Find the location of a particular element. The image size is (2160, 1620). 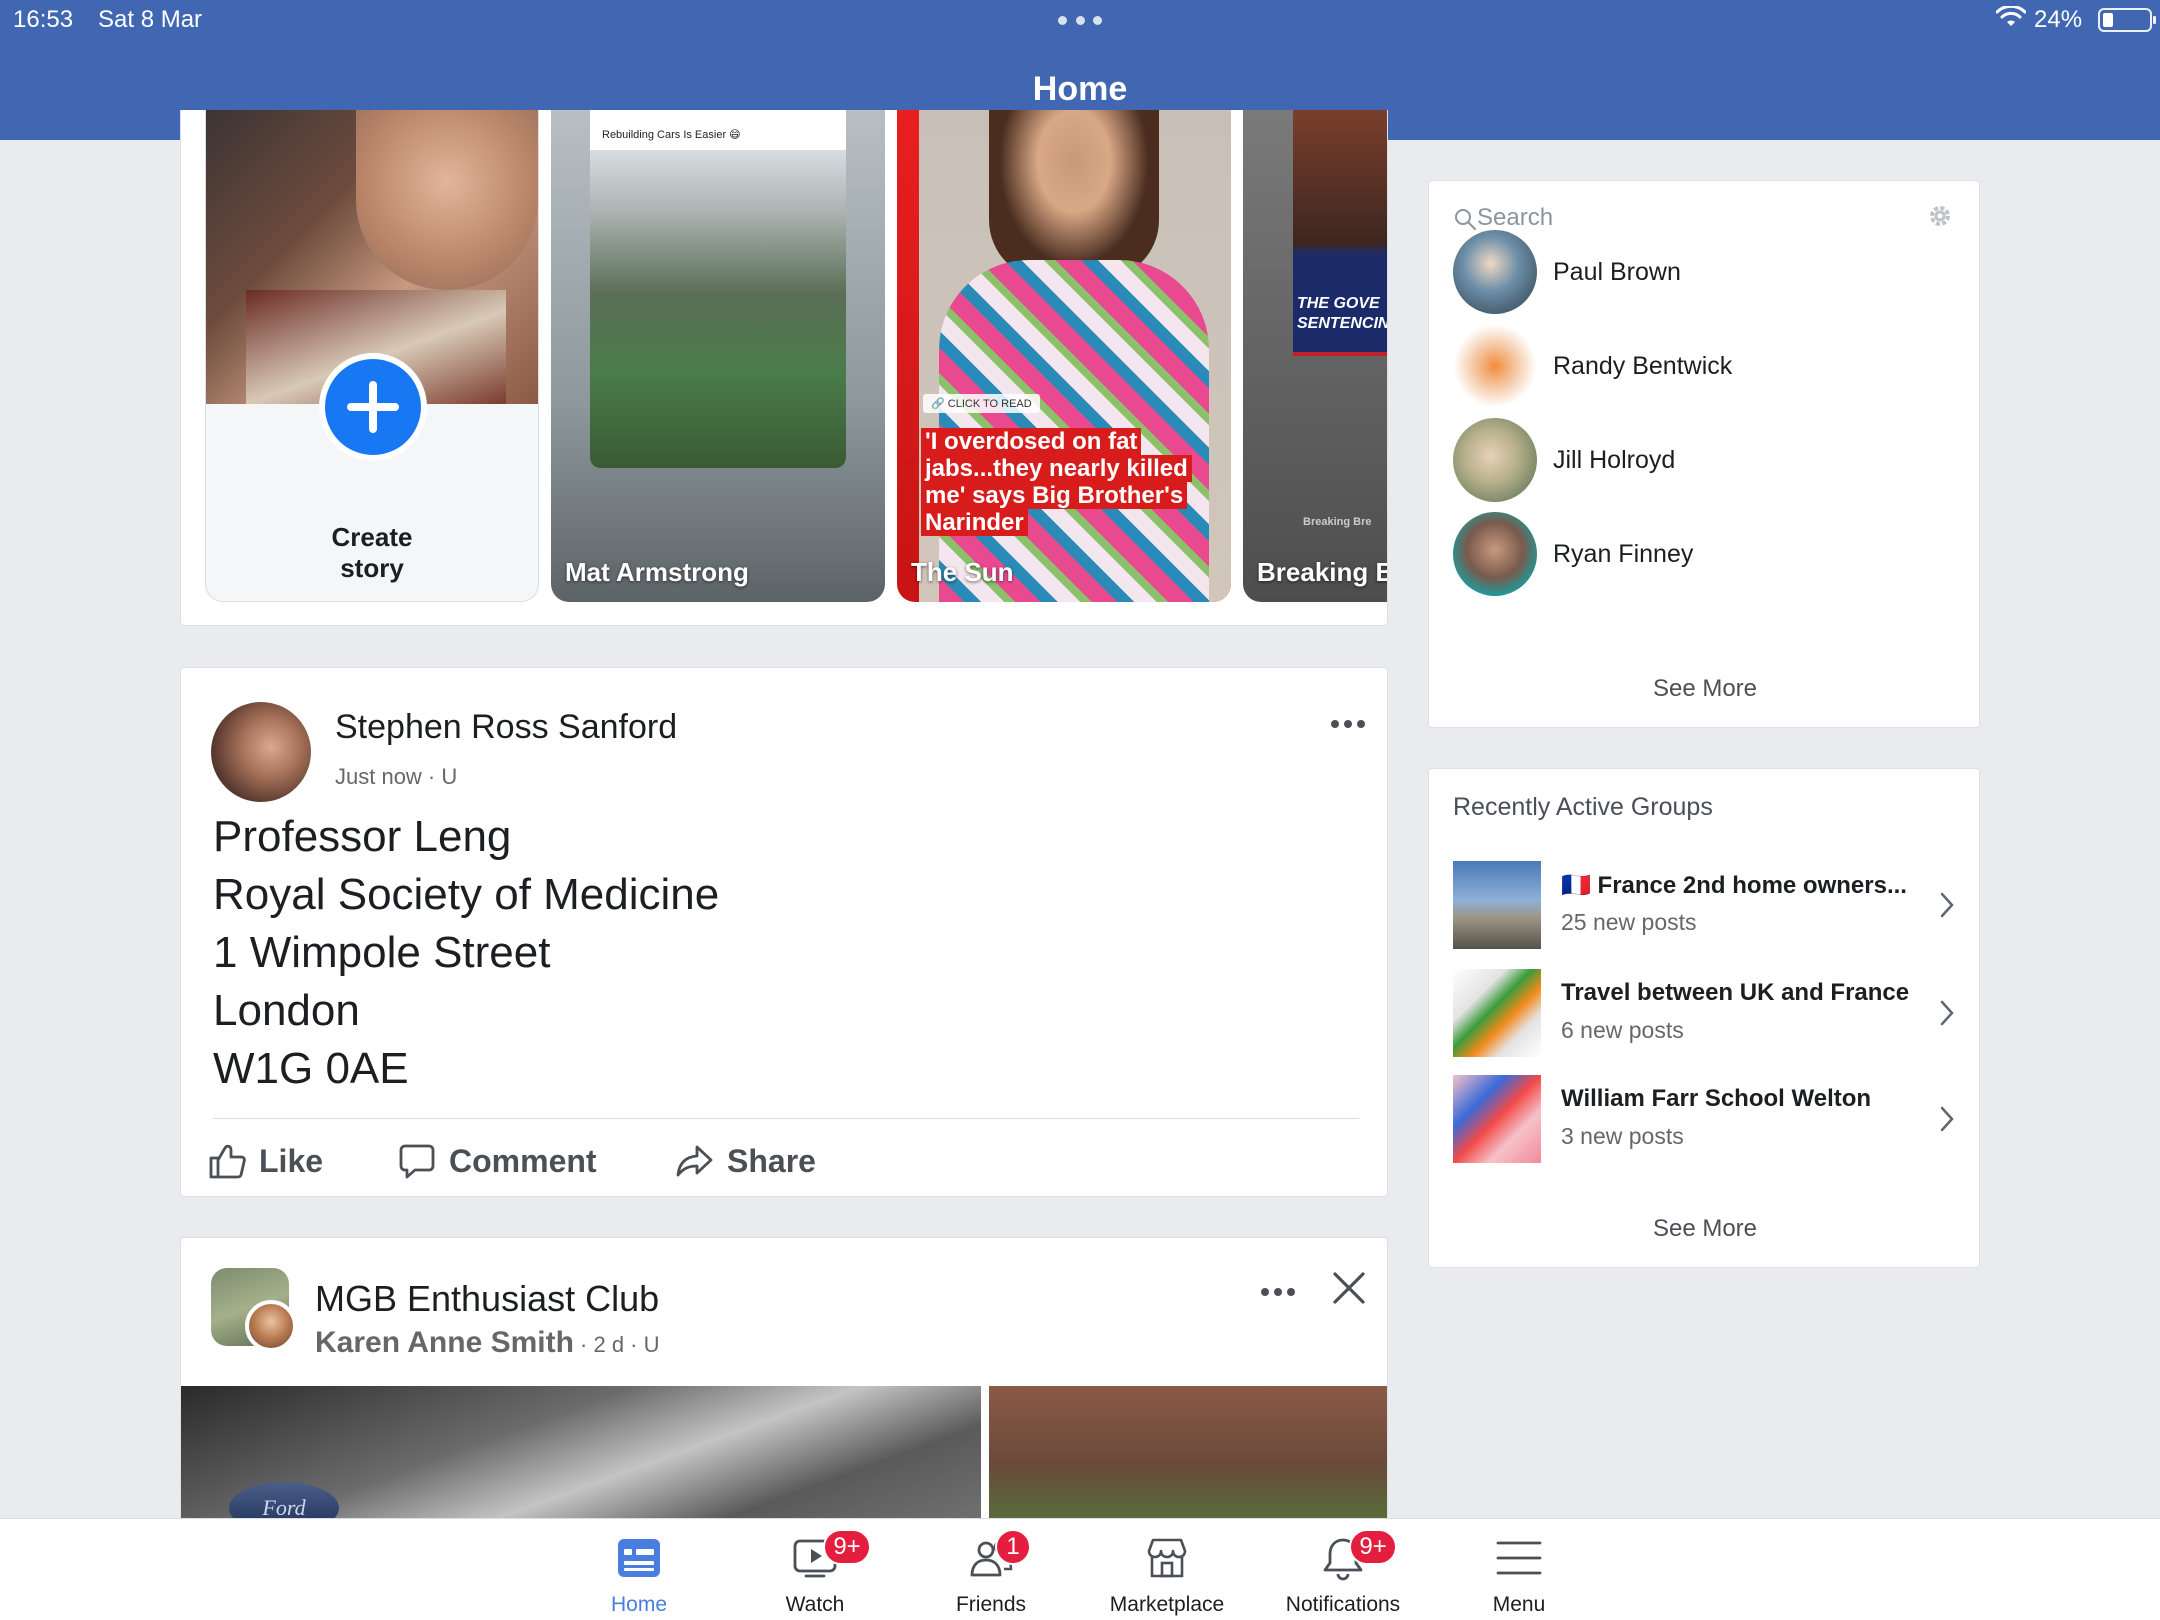

comment-button: Comment is located at coordinates (497, 1161).